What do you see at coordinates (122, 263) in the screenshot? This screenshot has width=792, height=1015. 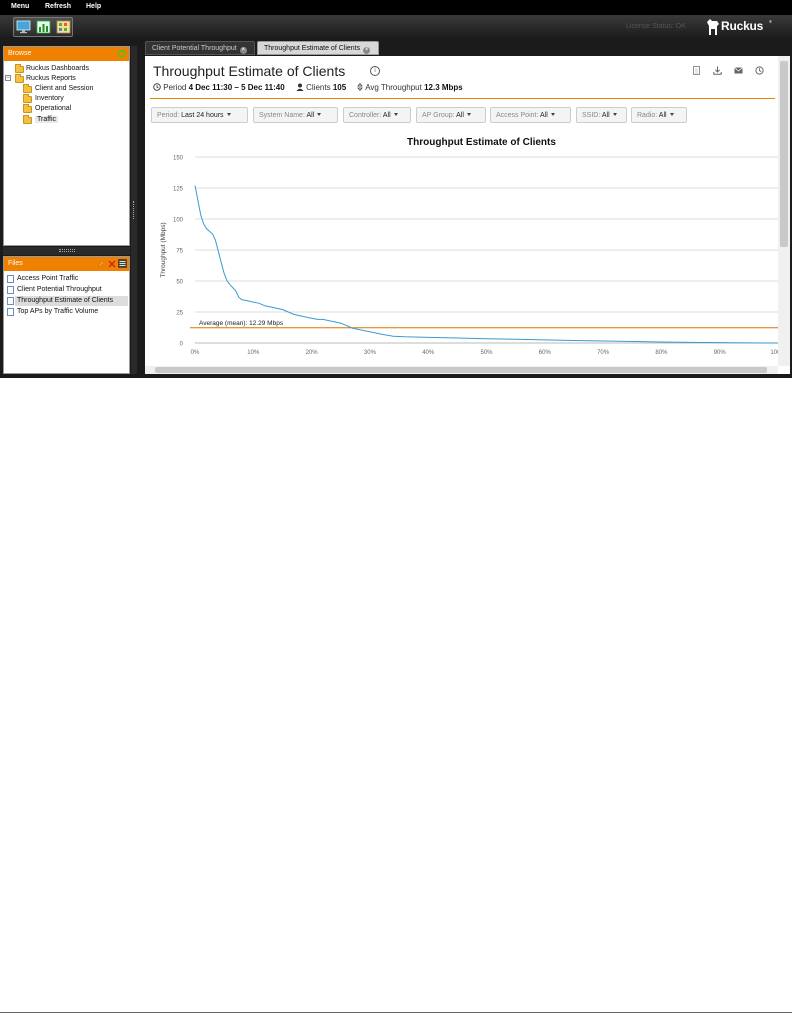 I see `list-view-icon` at bounding box center [122, 263].